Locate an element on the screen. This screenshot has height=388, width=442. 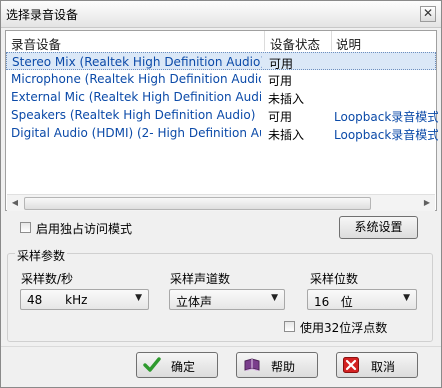
float32-label: 使用32位浮点数 is located at coordinates (343, 327).